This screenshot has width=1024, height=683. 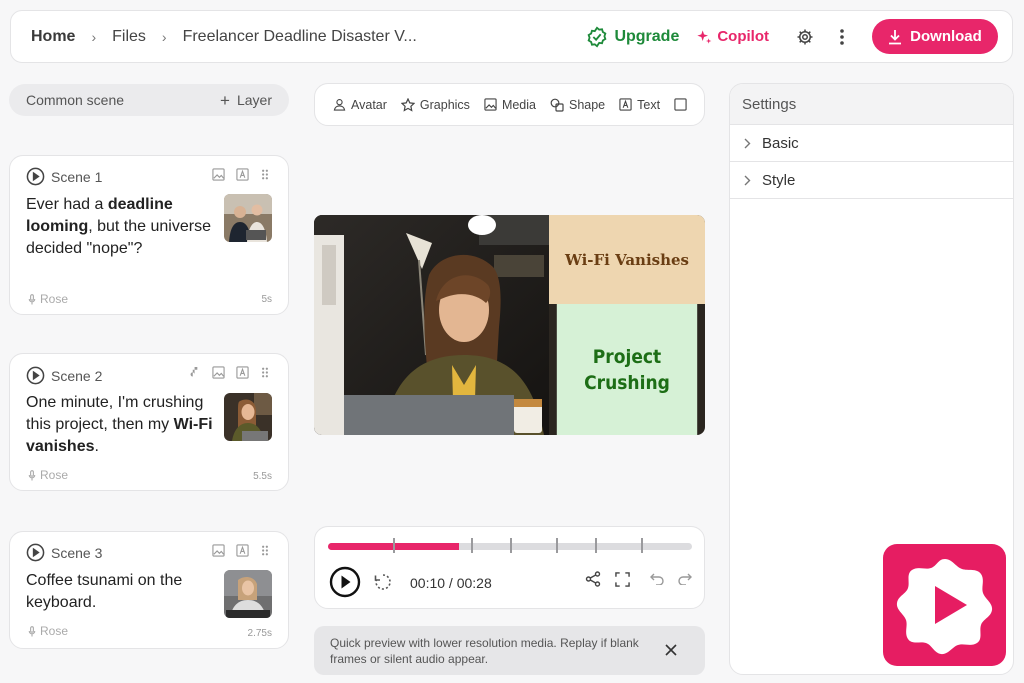 I want to click on common-scene-label: Common scene, so click(x=75, y=100).